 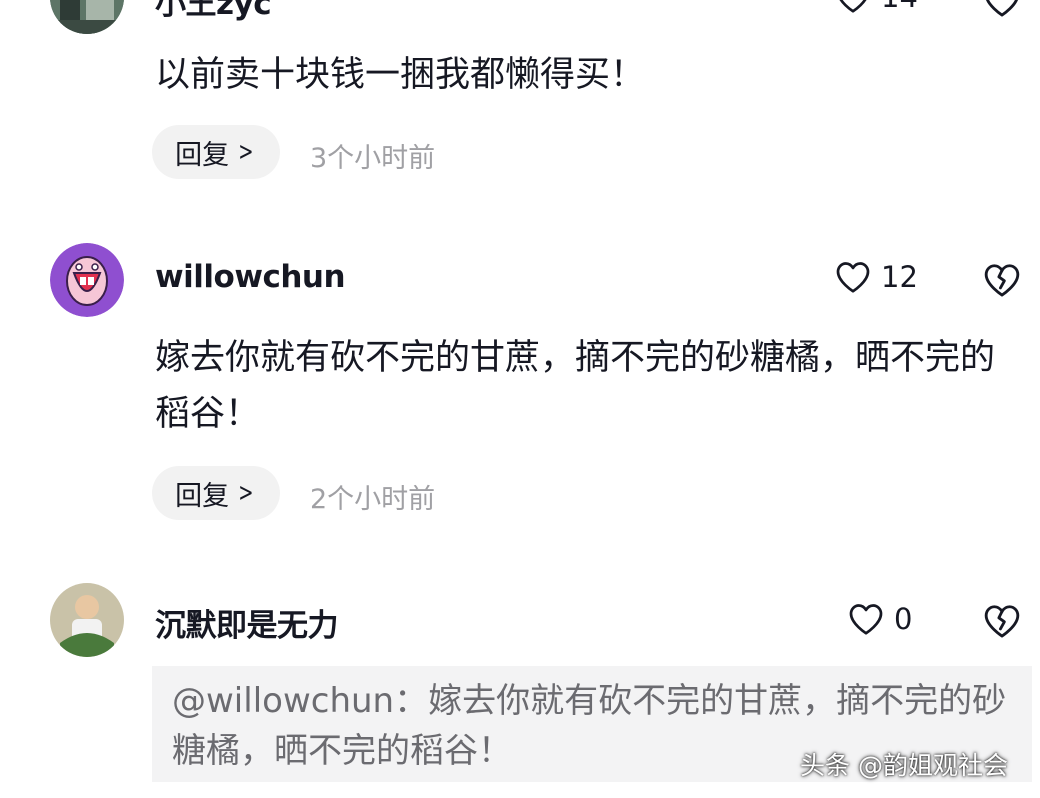 I want to click on comment-text: 嫁去你就有砍不完的甘蔗，摘不完的砂糖橘，晒不完的稻谷！, so click(x=575, y=386).